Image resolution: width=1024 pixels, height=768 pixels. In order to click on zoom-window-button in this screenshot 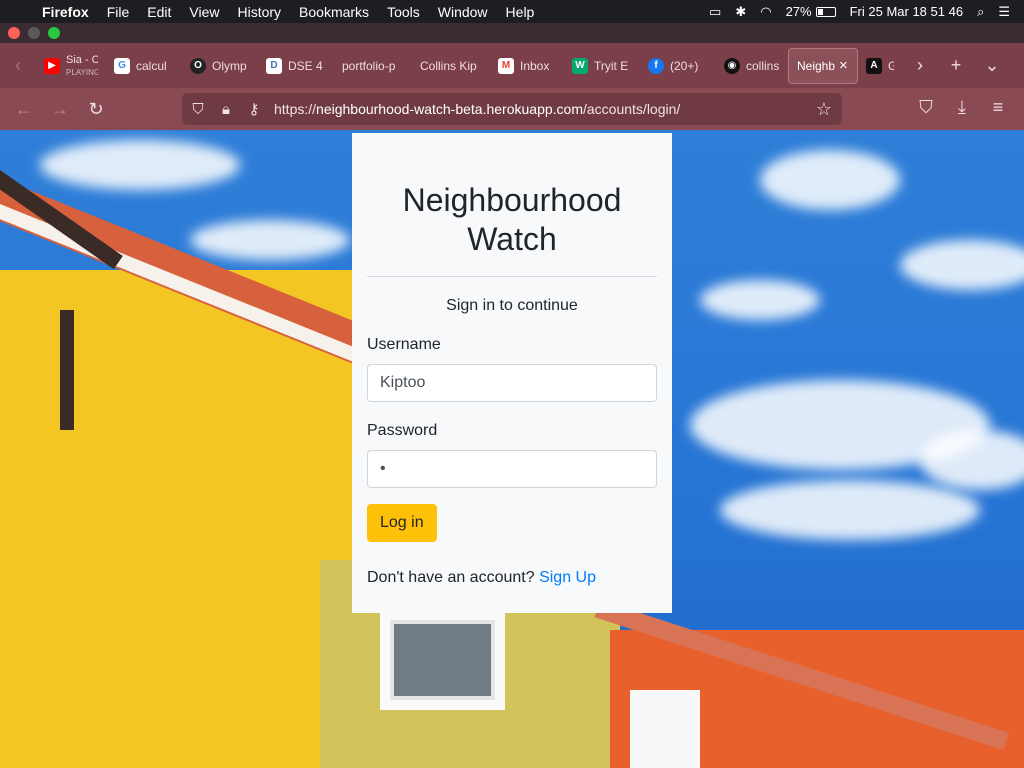, I will do `click(54, 33)`.